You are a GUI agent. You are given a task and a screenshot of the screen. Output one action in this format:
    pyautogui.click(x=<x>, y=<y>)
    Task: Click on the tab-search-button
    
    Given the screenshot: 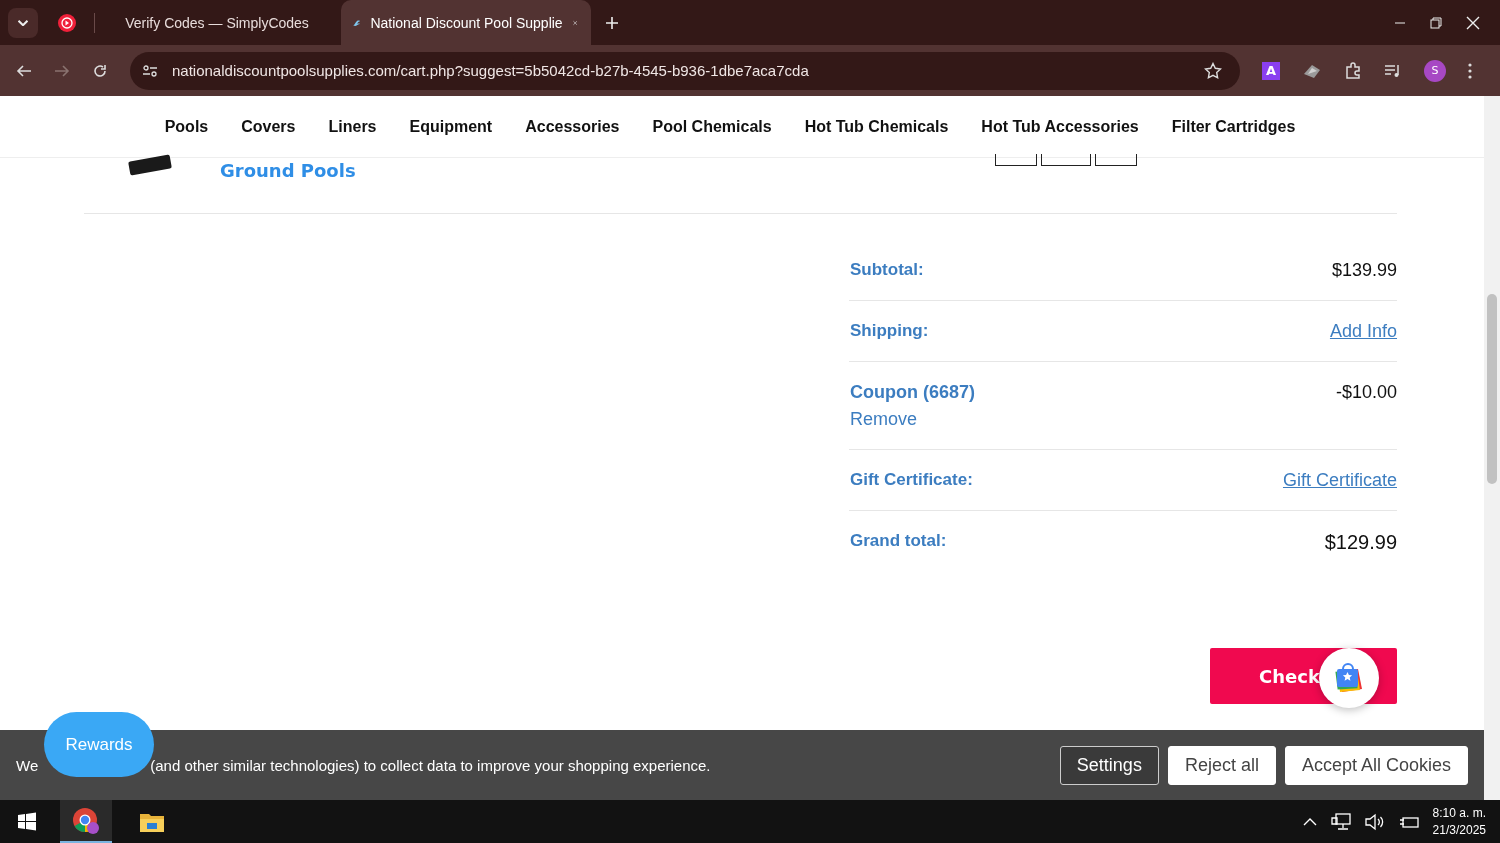 What is the action you would take?
    pyautogui.click(x=23, y=22)
    